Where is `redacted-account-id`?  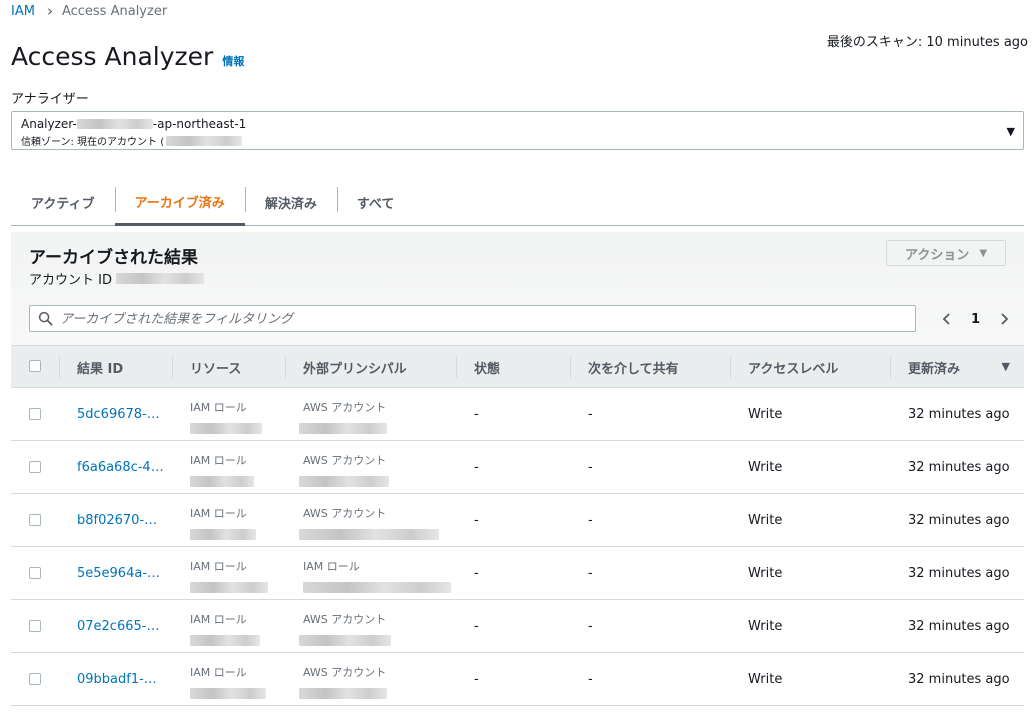
redacted-account-id is located at coordinates (204, 140).